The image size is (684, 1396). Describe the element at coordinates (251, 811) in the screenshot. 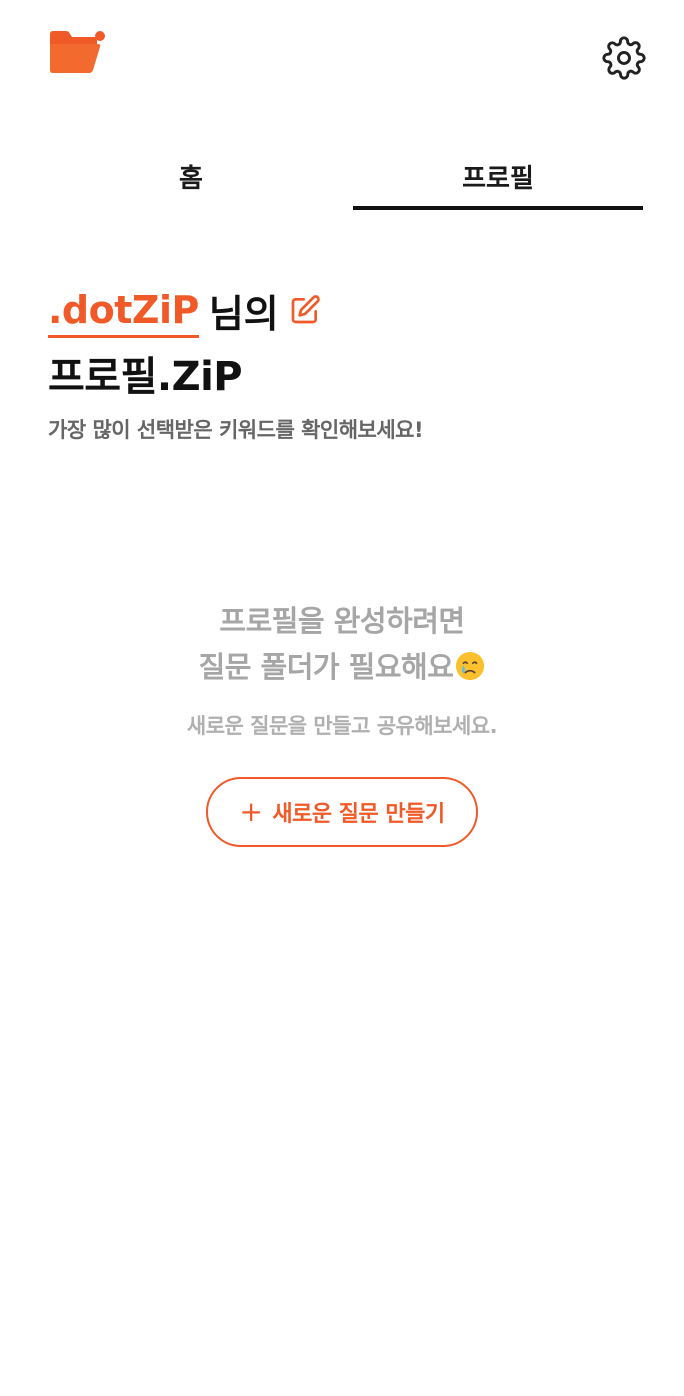

I see `plus-icon: +` at that location.